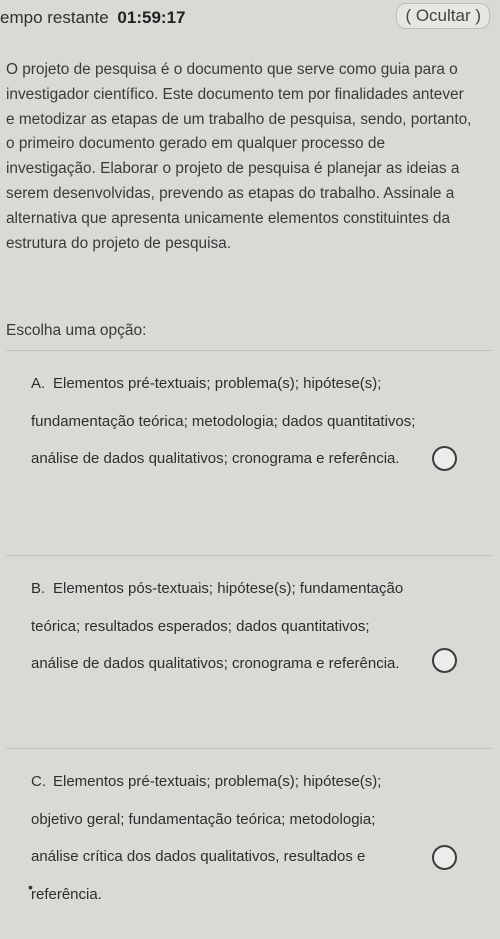 This screenshot has width=500, height=939. What do you see at coordinates (151, 17) in the screenshot?
I see `time-remaining-value: 01:59:17` at bounding box center [151, 17].